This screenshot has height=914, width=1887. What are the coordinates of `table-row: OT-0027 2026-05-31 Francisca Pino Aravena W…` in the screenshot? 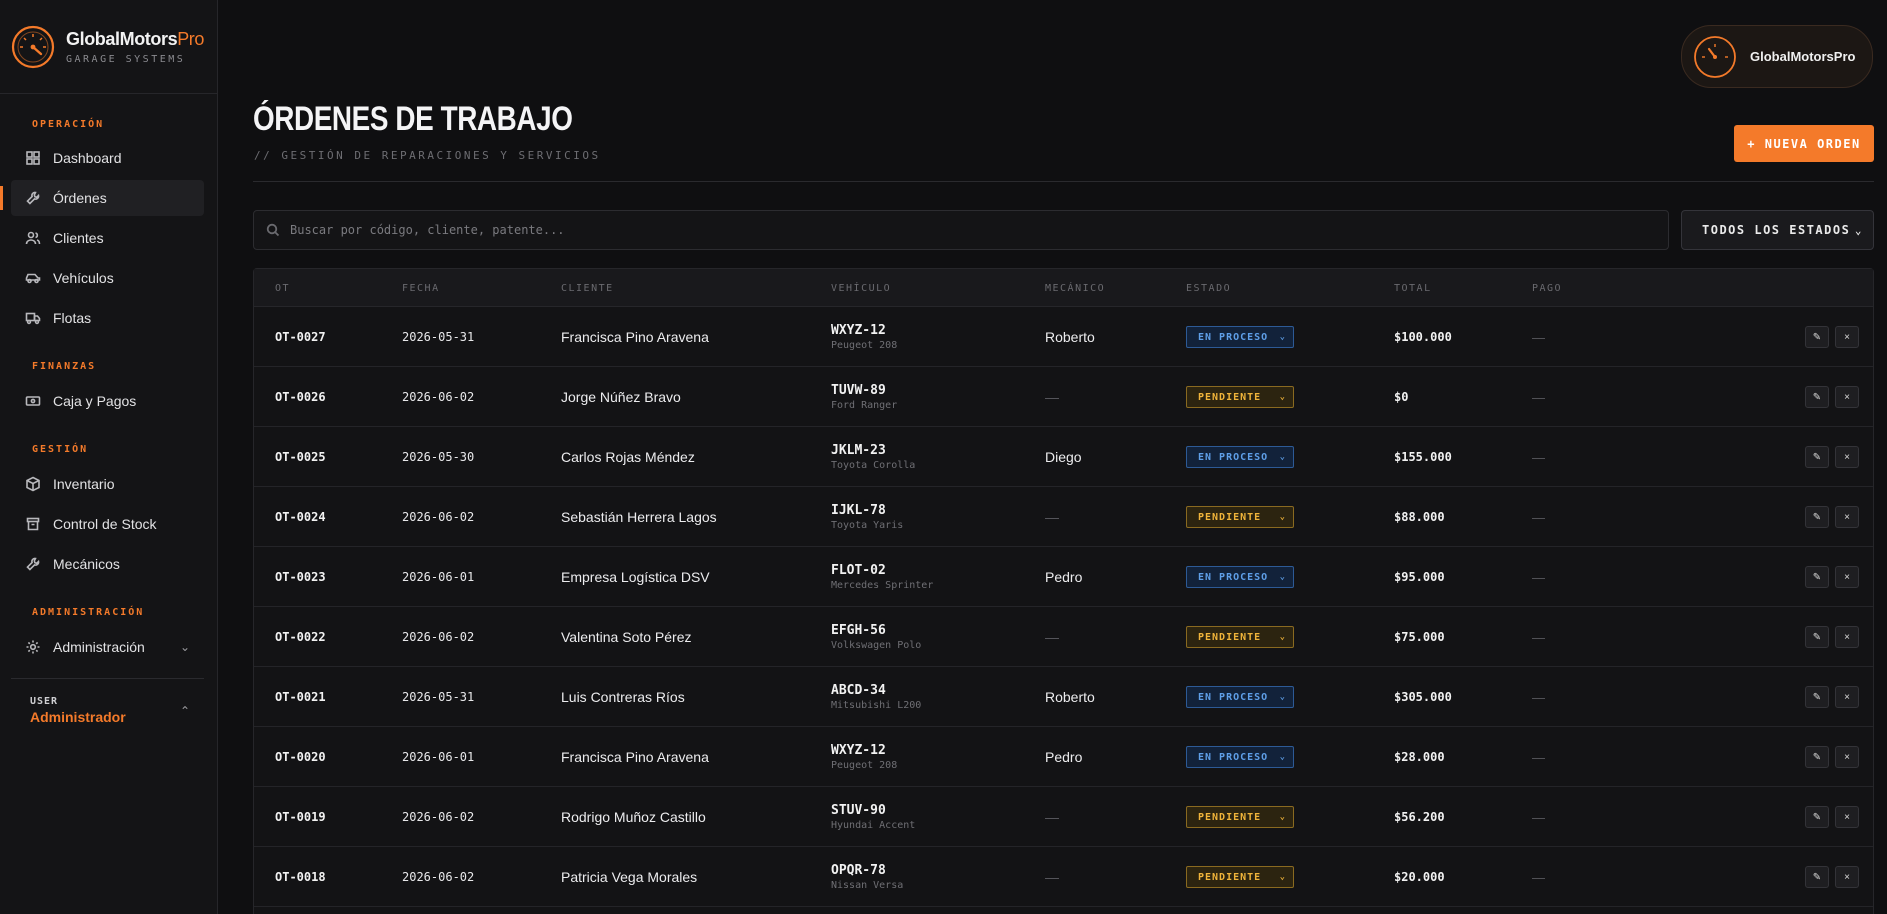 It's located at (1063, 337).